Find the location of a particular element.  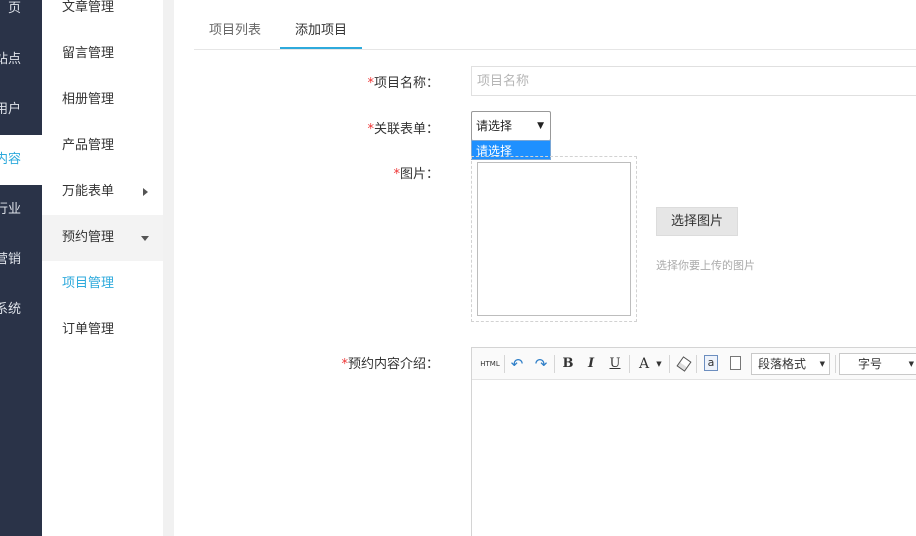

main-nav-item-marketing: 营销 is located at coordinates (21, 260).